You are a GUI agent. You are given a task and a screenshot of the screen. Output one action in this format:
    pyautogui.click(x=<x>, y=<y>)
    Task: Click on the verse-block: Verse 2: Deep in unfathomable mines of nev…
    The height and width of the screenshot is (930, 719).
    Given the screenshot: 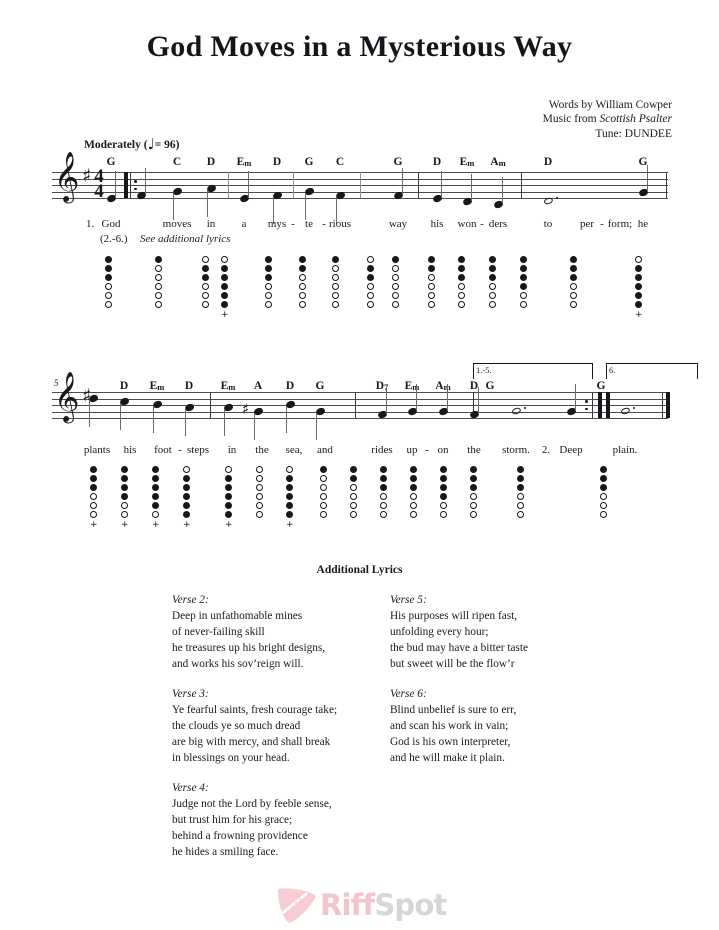 What is the action you would take?
    pyautogui.click(x=274, y=632)
    